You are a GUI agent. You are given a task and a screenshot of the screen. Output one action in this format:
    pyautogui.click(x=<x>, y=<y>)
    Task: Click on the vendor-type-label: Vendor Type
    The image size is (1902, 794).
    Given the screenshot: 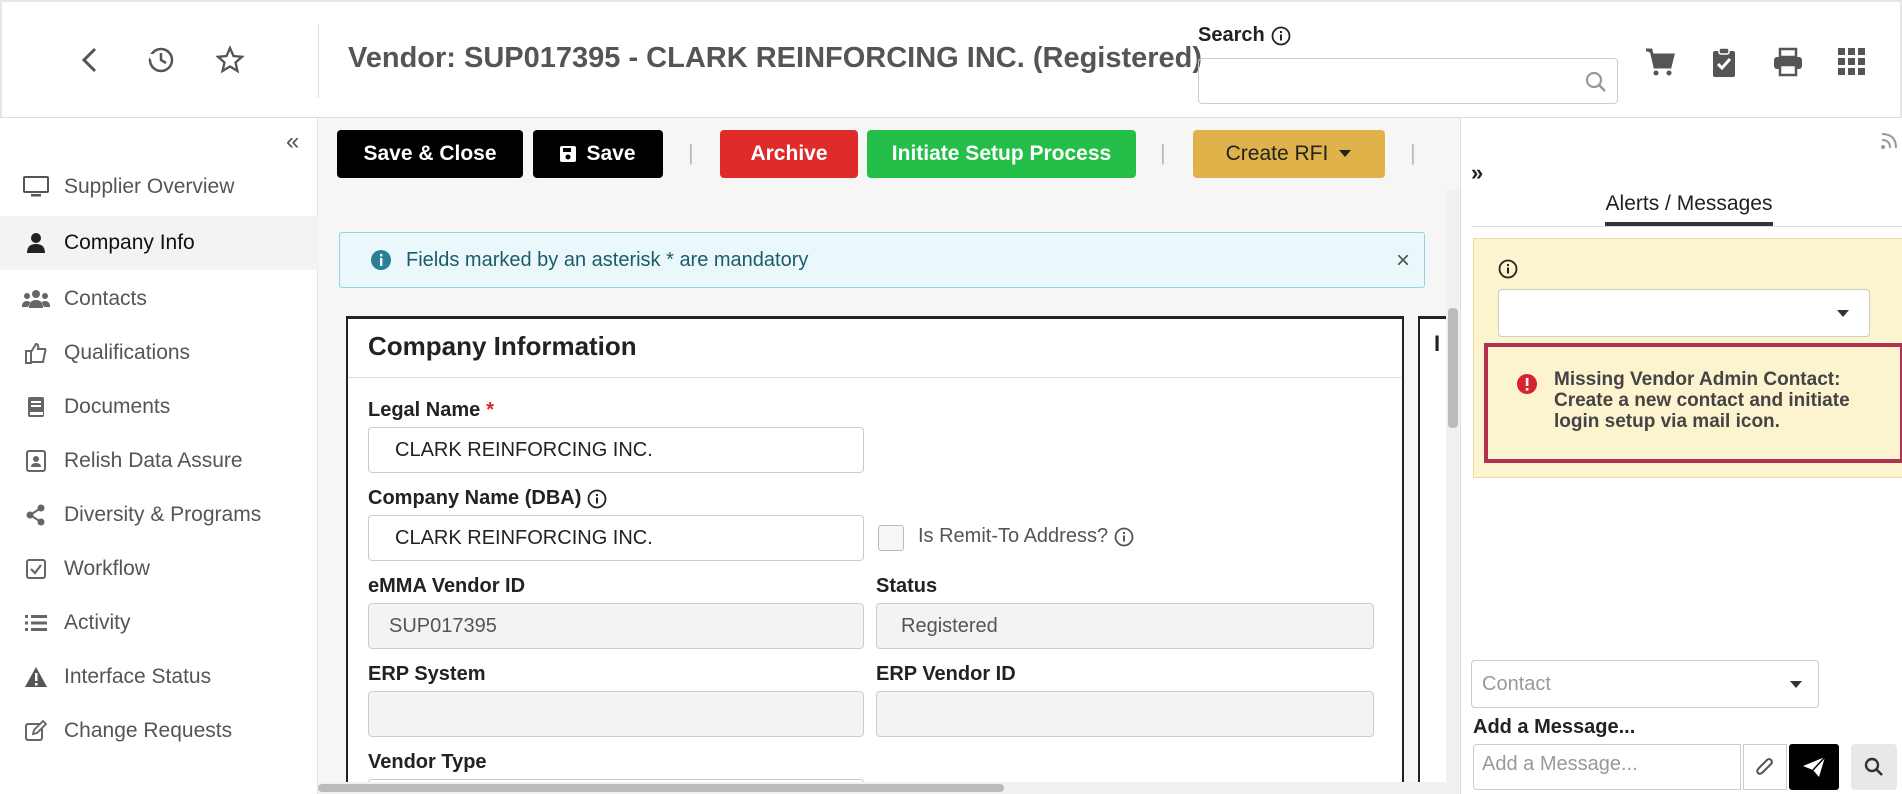 What is the action you would take?
    pyautogui.click(x=427, y=762)
    